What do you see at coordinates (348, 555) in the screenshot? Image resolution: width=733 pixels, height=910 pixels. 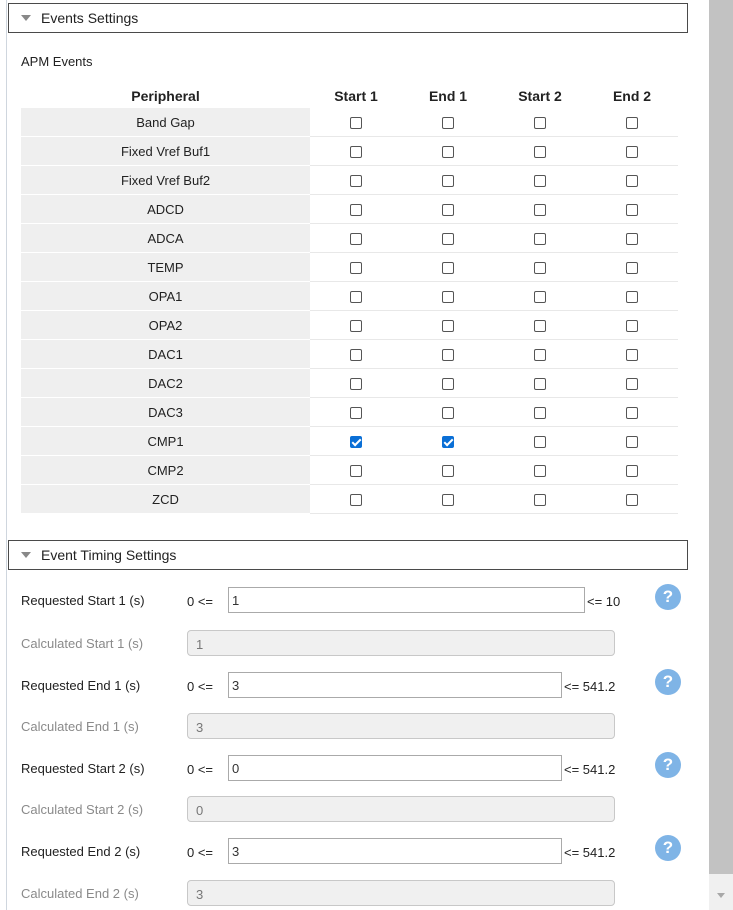 I see `event-timing-header: Event Timing Settings` at bounding box center [348, 555].